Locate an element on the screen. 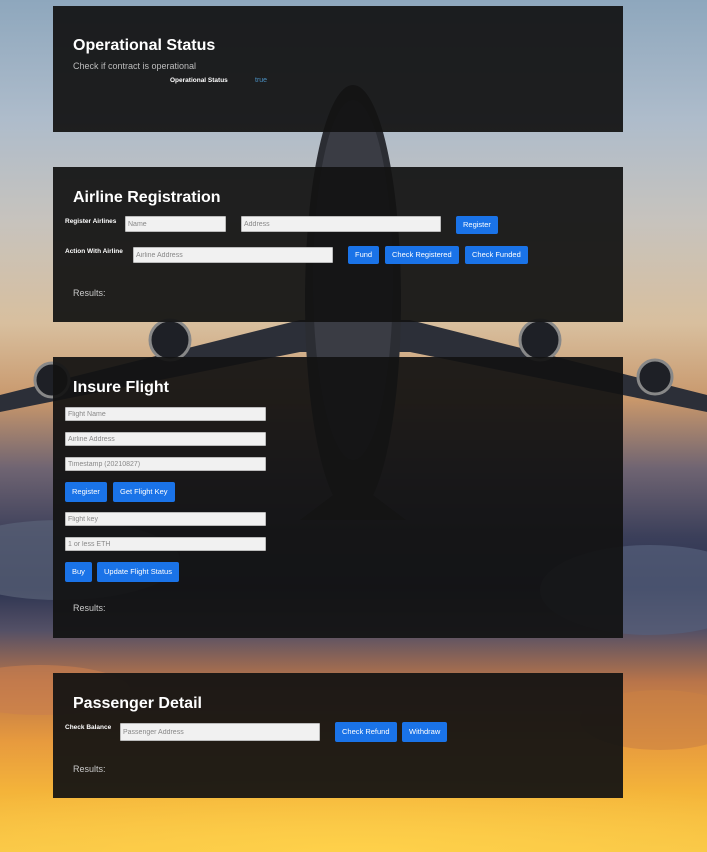 The image size is (707, 852). eth-amount-input is located at coordinates (165, 544).